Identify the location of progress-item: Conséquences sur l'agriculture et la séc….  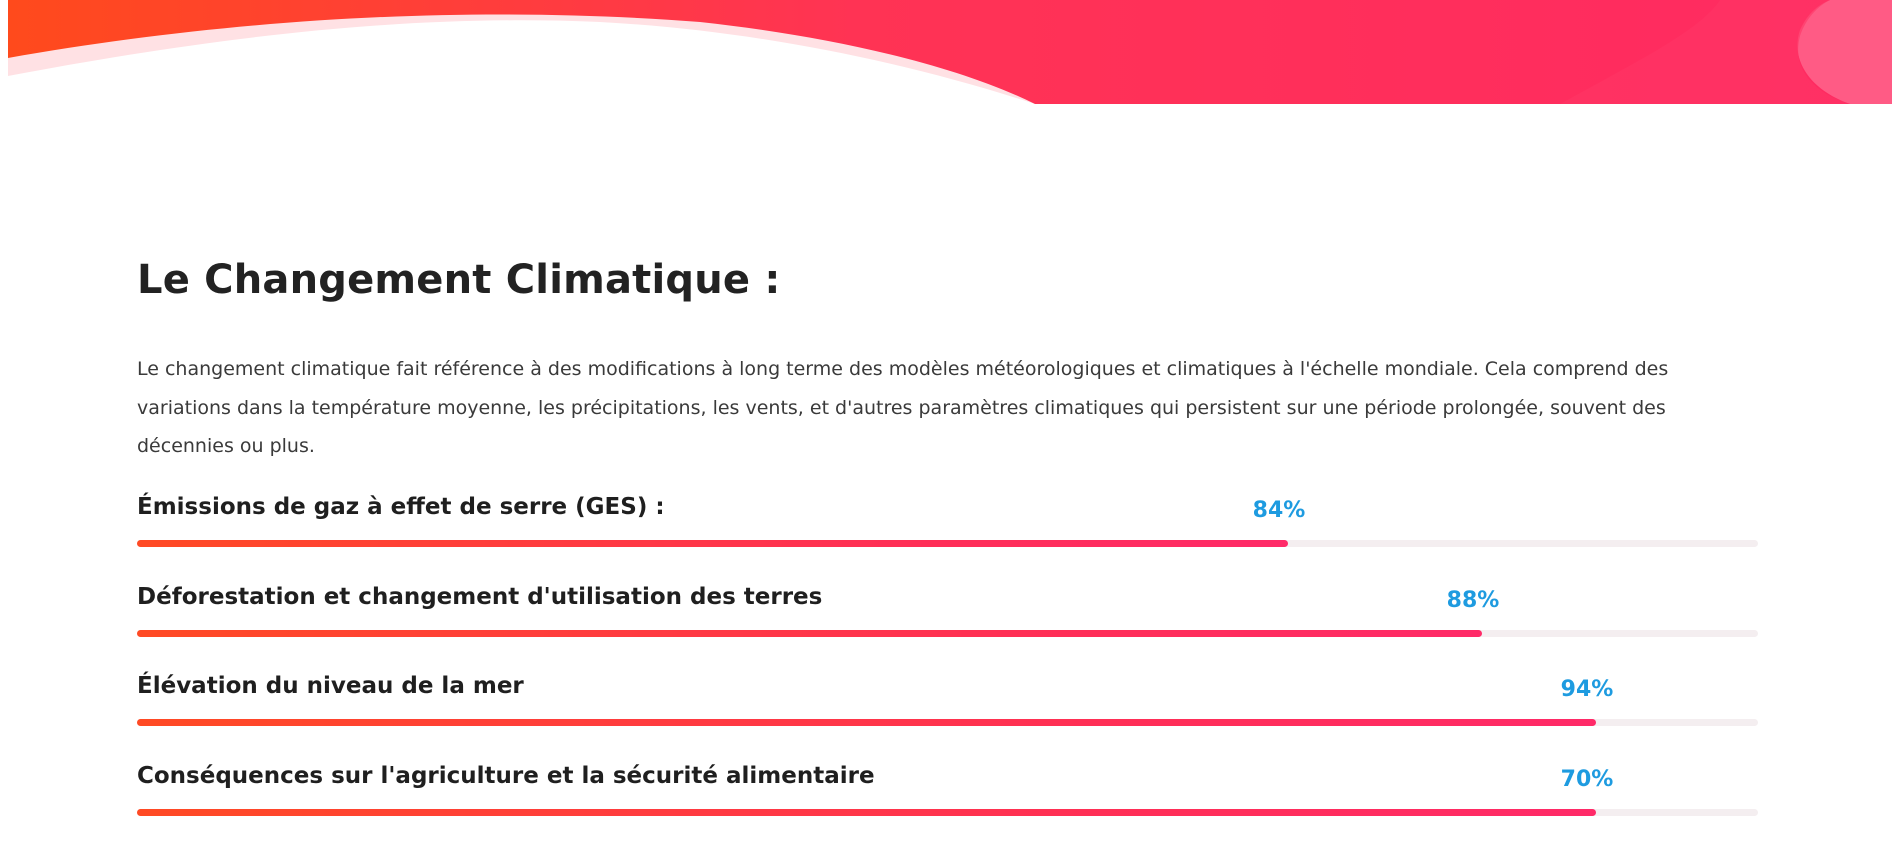
(947, 806).